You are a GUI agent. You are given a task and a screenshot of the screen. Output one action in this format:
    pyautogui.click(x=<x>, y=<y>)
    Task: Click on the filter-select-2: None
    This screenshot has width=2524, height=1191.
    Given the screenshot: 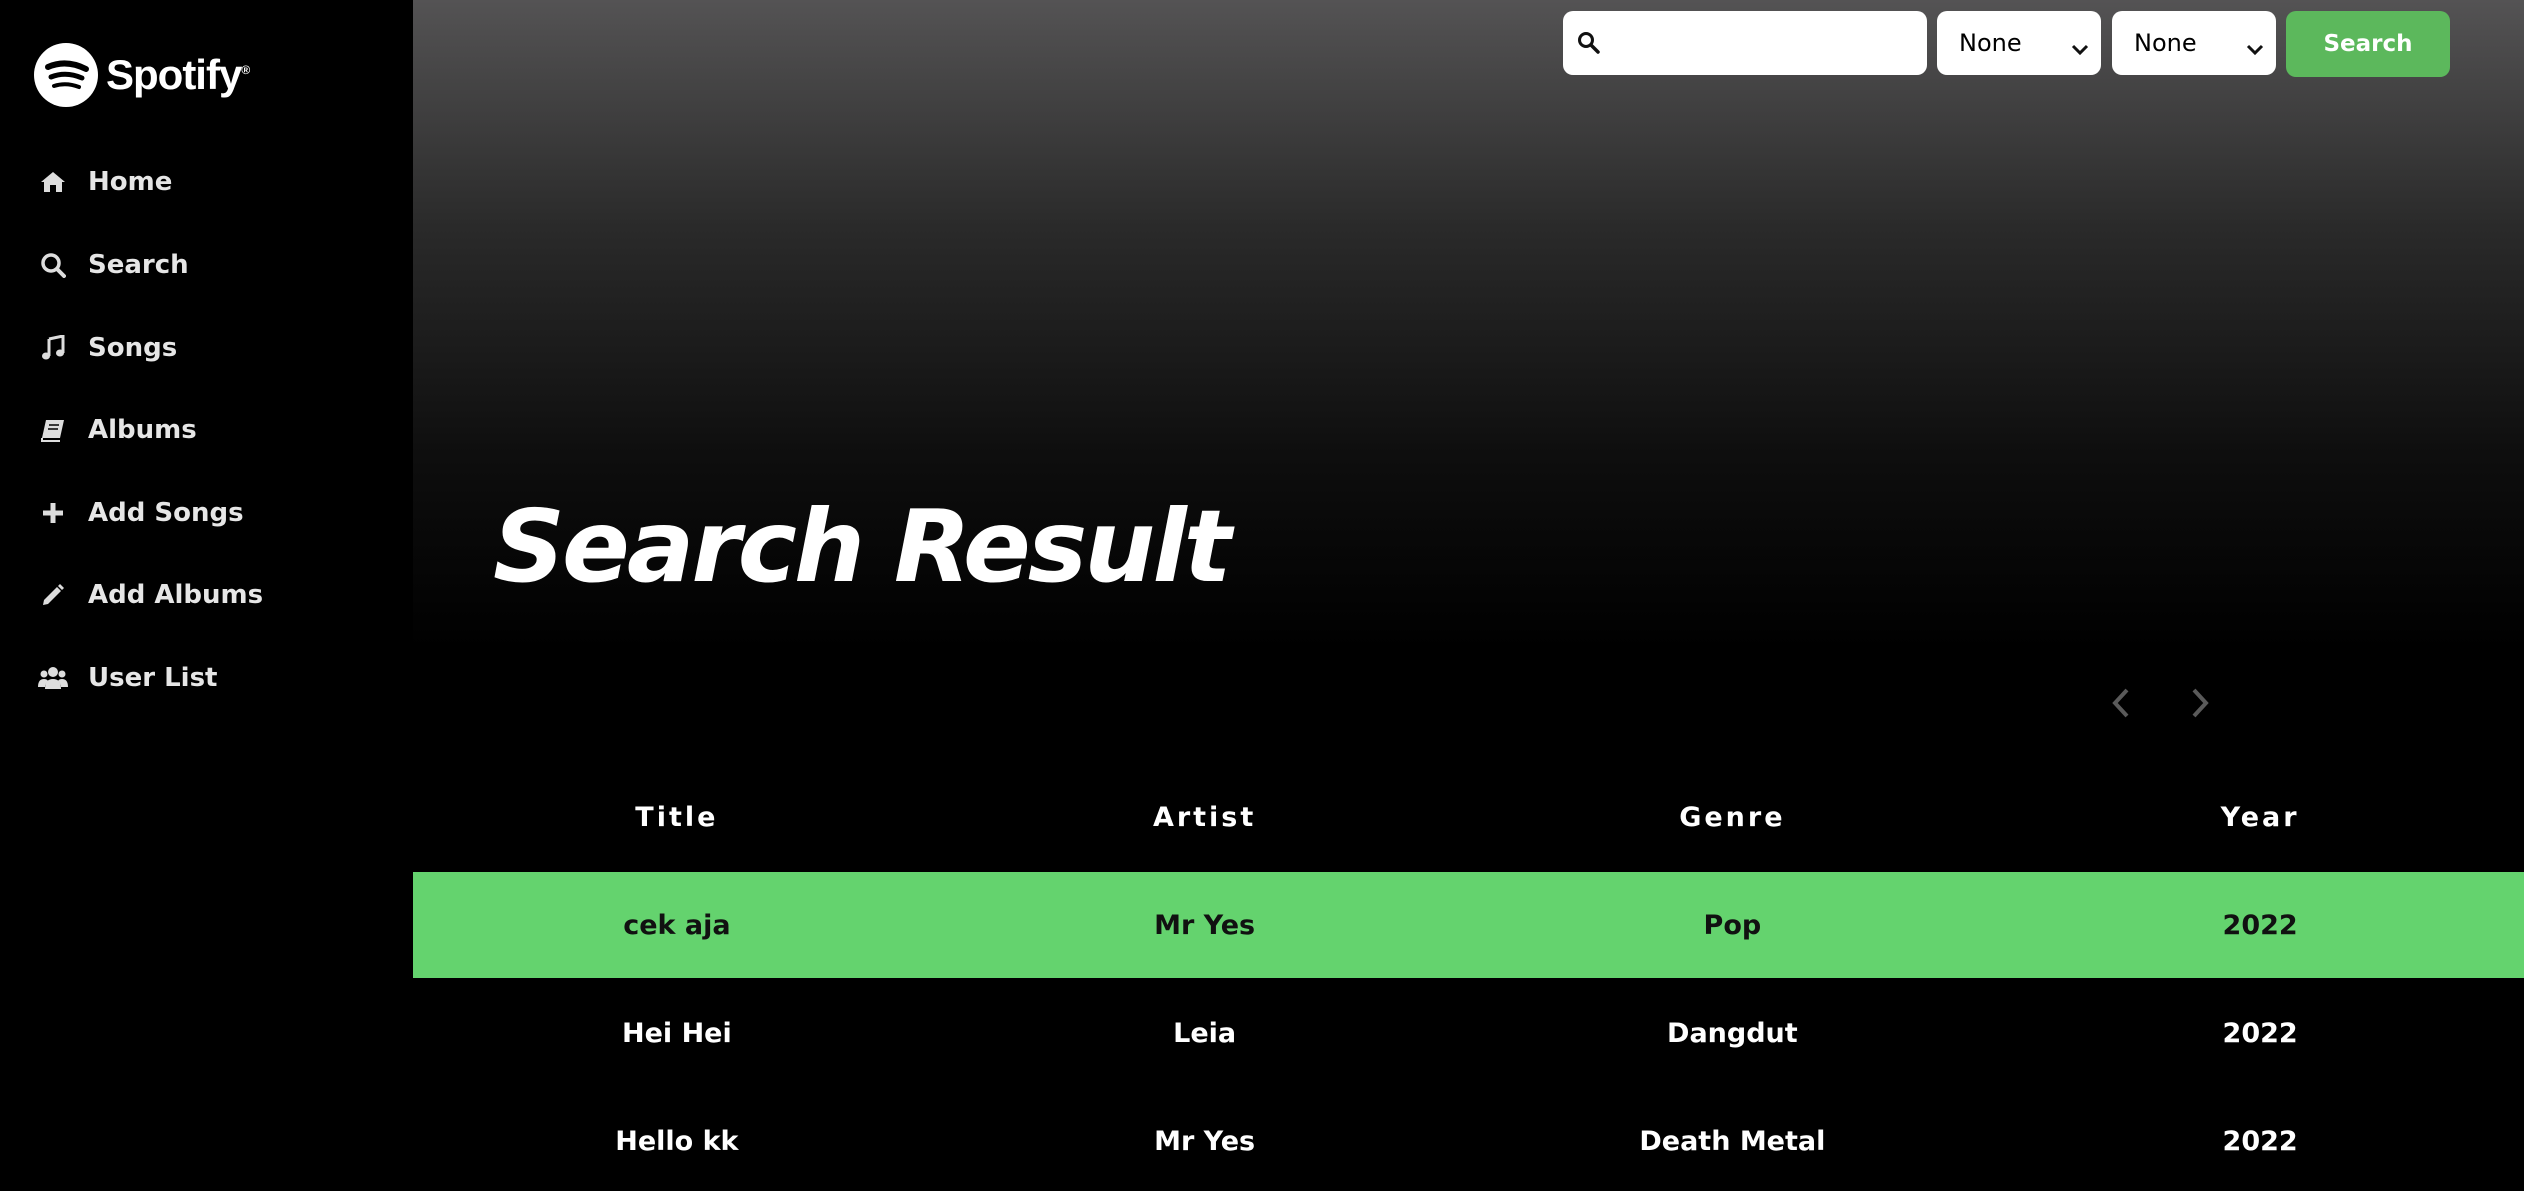 What is the action you would take?
    pyautogui.click(x=2194, y=43)
    